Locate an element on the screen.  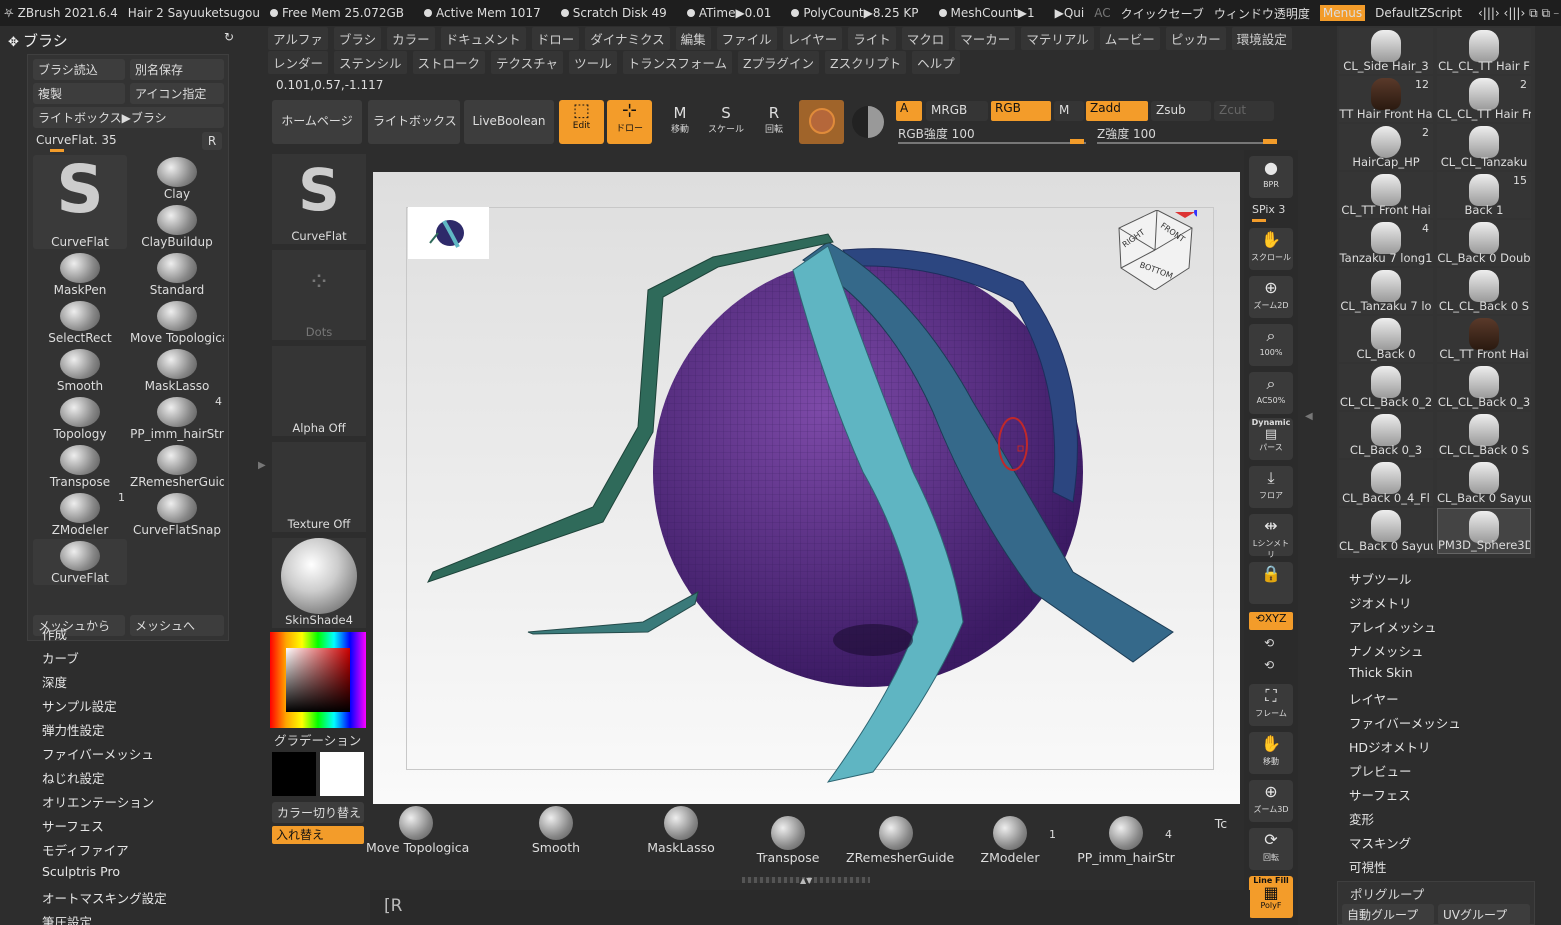
right-menu-item-2: アレイメッシュ is located at coordinates (1393, 626).